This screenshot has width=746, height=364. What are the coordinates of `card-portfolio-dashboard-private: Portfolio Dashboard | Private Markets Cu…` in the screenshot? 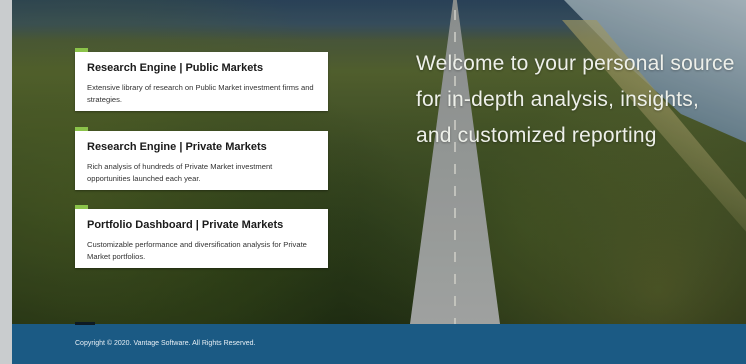 It's located at (201, 236).